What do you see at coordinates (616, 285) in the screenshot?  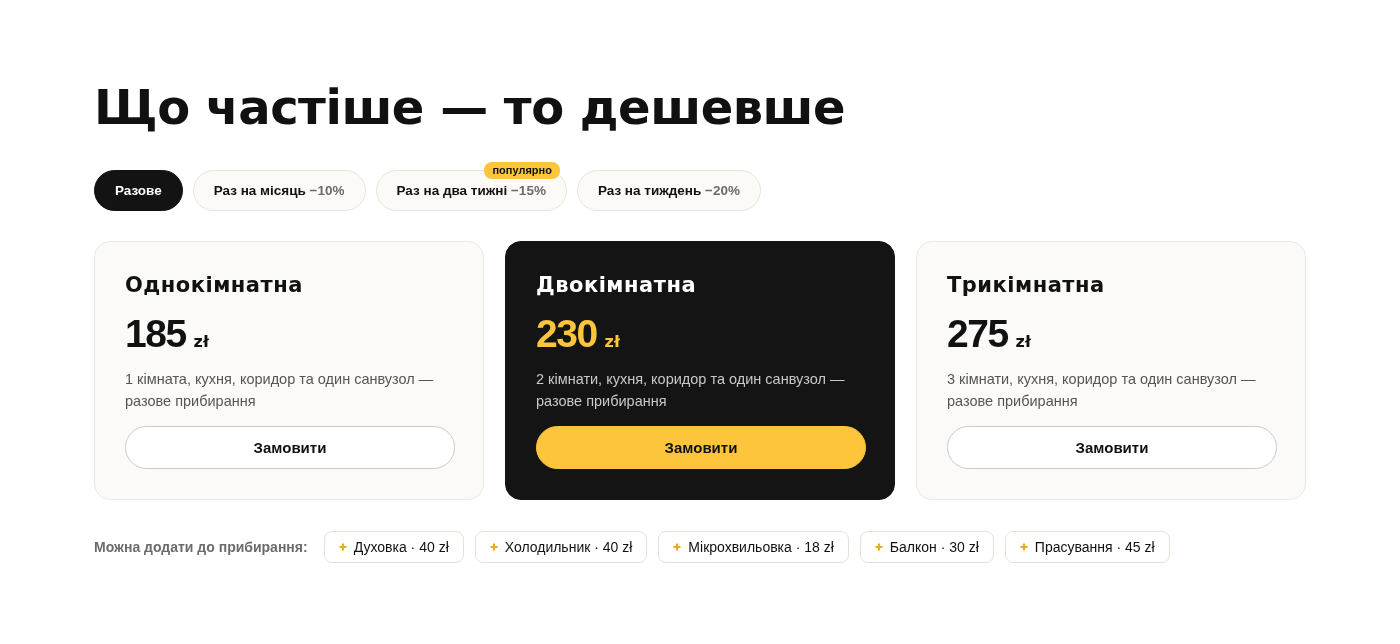 I see `plan-title: Двокімнатна` at bounding box center [616, 285].